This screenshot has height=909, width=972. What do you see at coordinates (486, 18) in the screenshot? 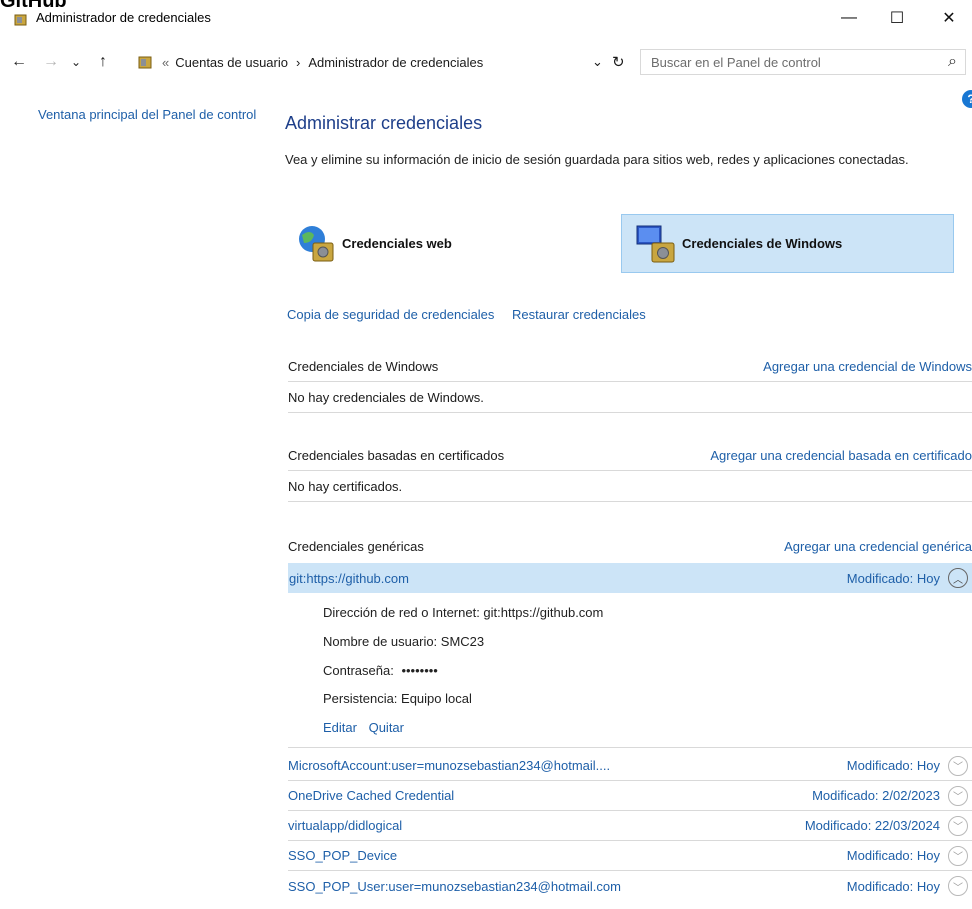
I see `title-bar: Administrador de credenciales — ☐ ✕` at bounding box center [486, 18].